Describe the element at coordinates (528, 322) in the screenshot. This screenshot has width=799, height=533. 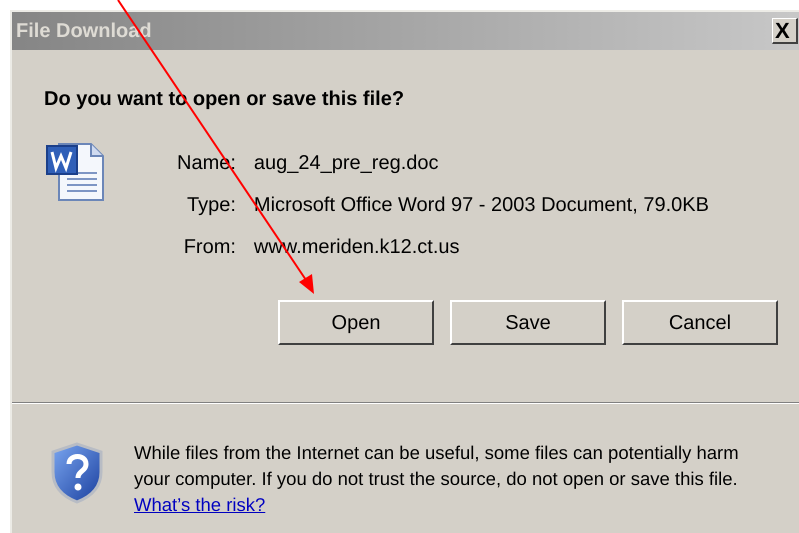
I see `dialog-button: Save` at that location.